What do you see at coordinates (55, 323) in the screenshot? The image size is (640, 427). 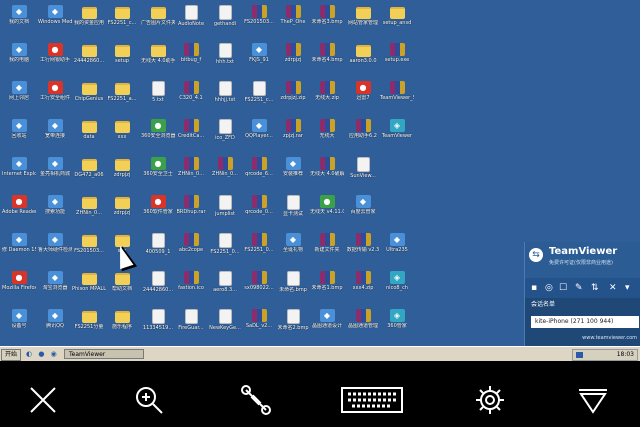 I see `desktop-icon: ◆ 腾讯QQ` at bounding box center [55, 323].